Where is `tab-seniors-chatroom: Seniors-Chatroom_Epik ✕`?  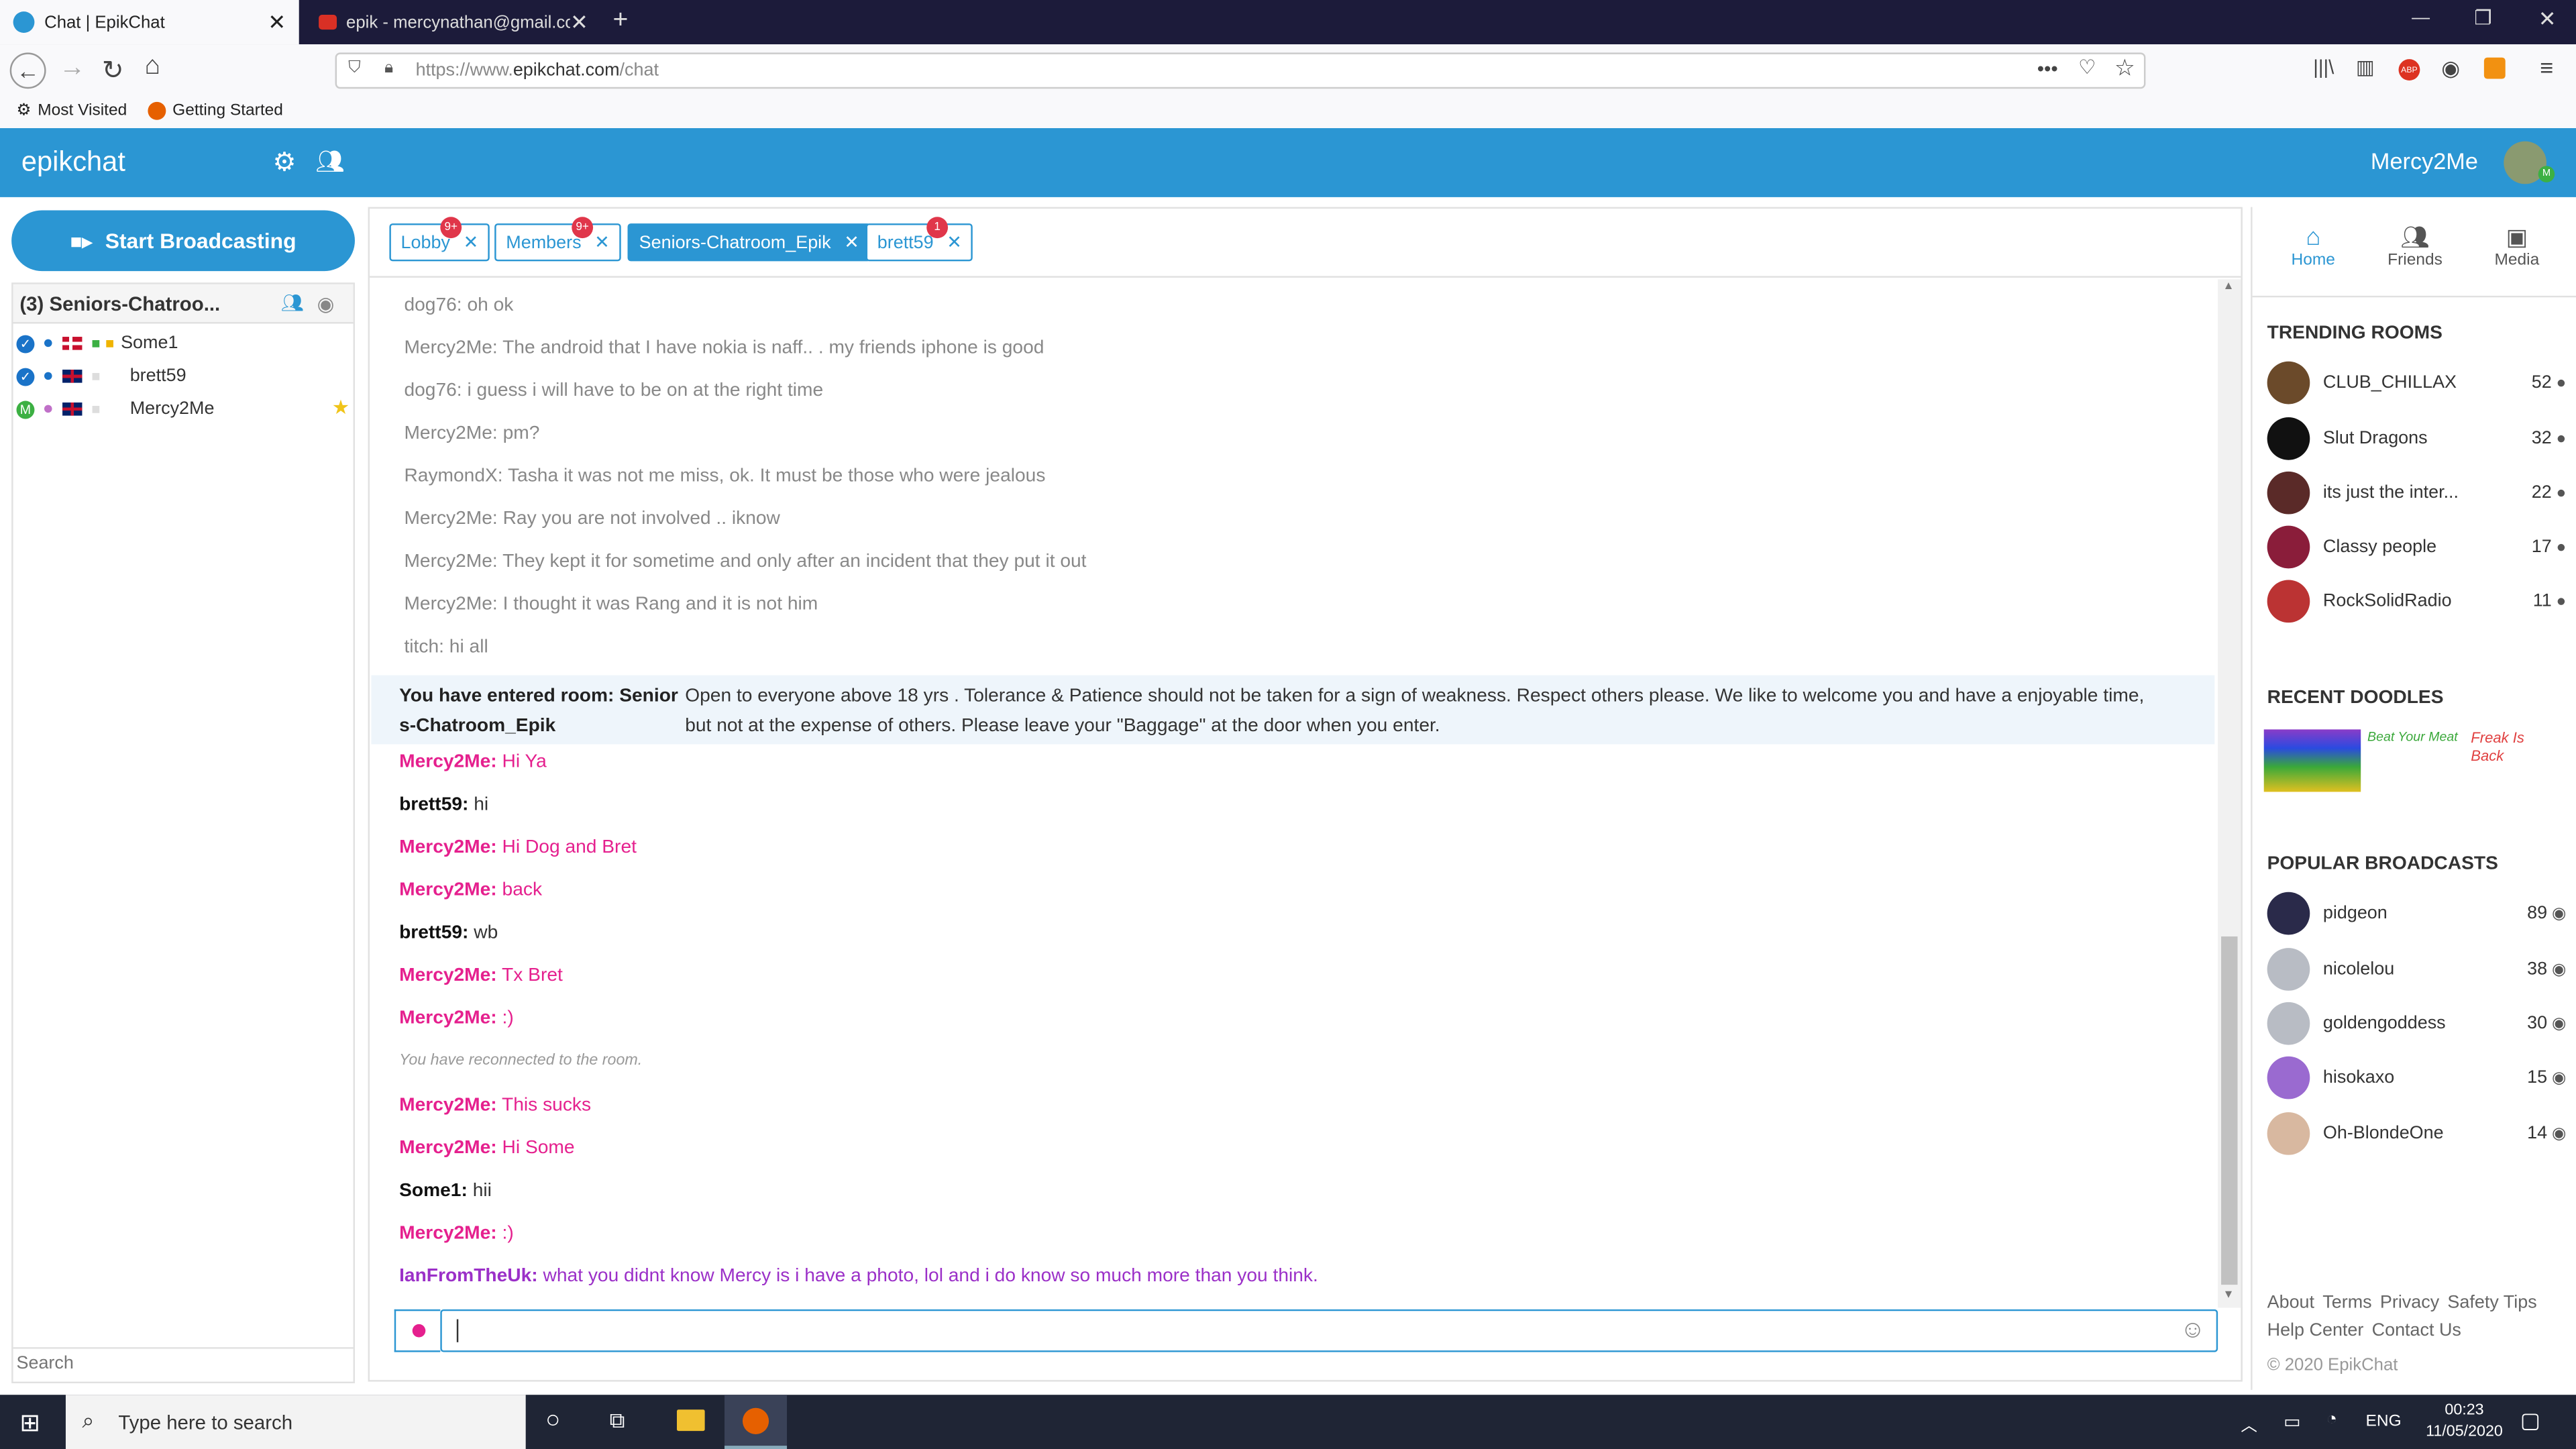 tab-seniors-chatroom: Seniors-Chatroom_Epik ✕ is located at coordinates (749, 242).